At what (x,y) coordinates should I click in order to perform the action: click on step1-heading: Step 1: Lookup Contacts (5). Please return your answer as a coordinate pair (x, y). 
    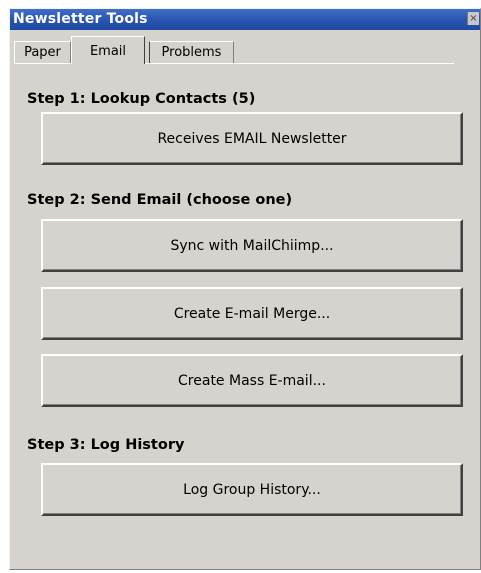
    Looking at the image, I should click on (141, 99).